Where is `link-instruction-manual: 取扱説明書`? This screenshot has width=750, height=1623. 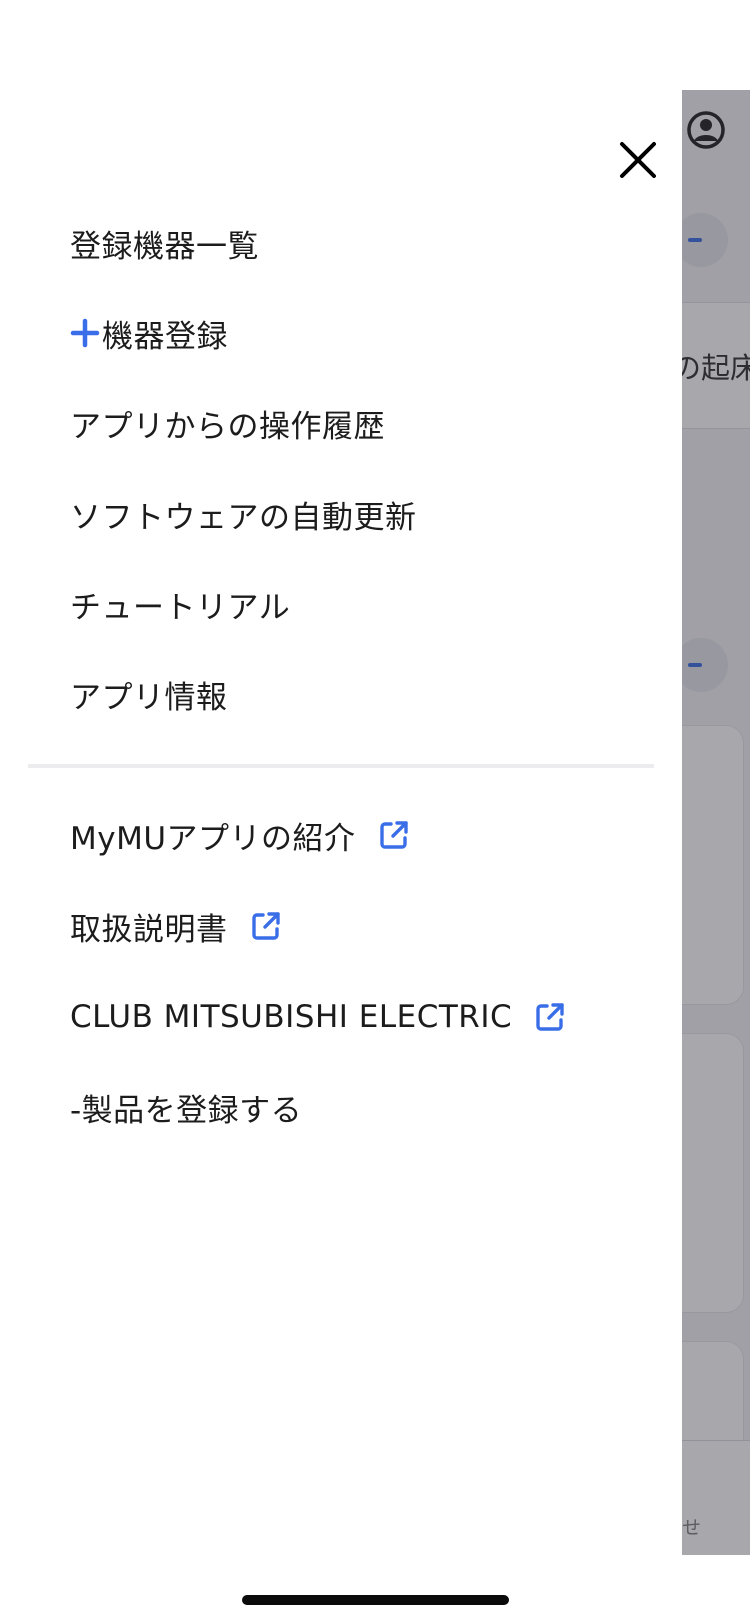 link-instruction-manual: 取扱説明書 is located at coordinates (176, 926).